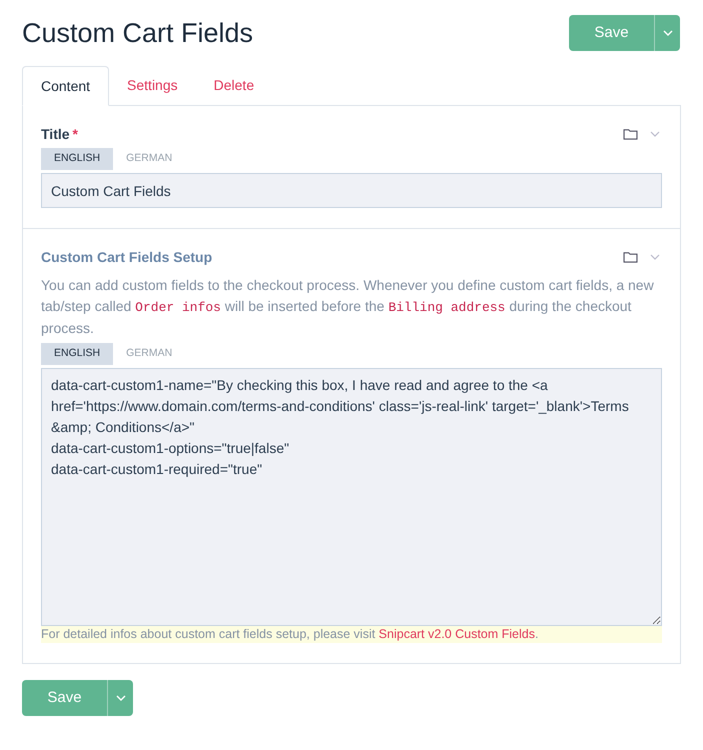  Describe the element at coordinates (138, 33) in the screenshot. I see `page-title: Custom Cart Fields` at that location.